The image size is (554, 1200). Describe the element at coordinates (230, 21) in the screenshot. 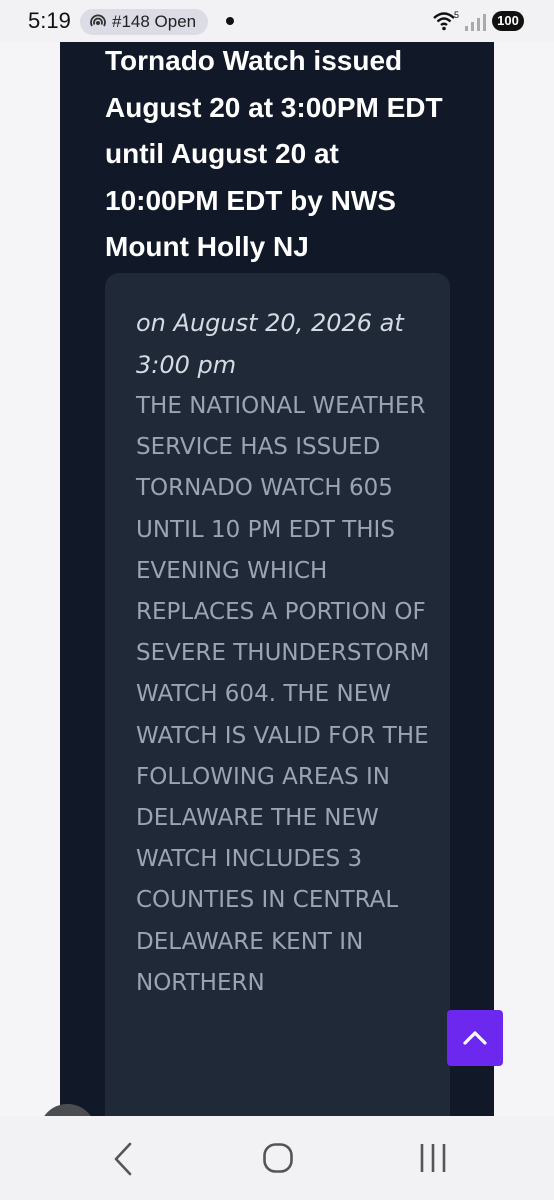

I see `dot-icon` at that location.